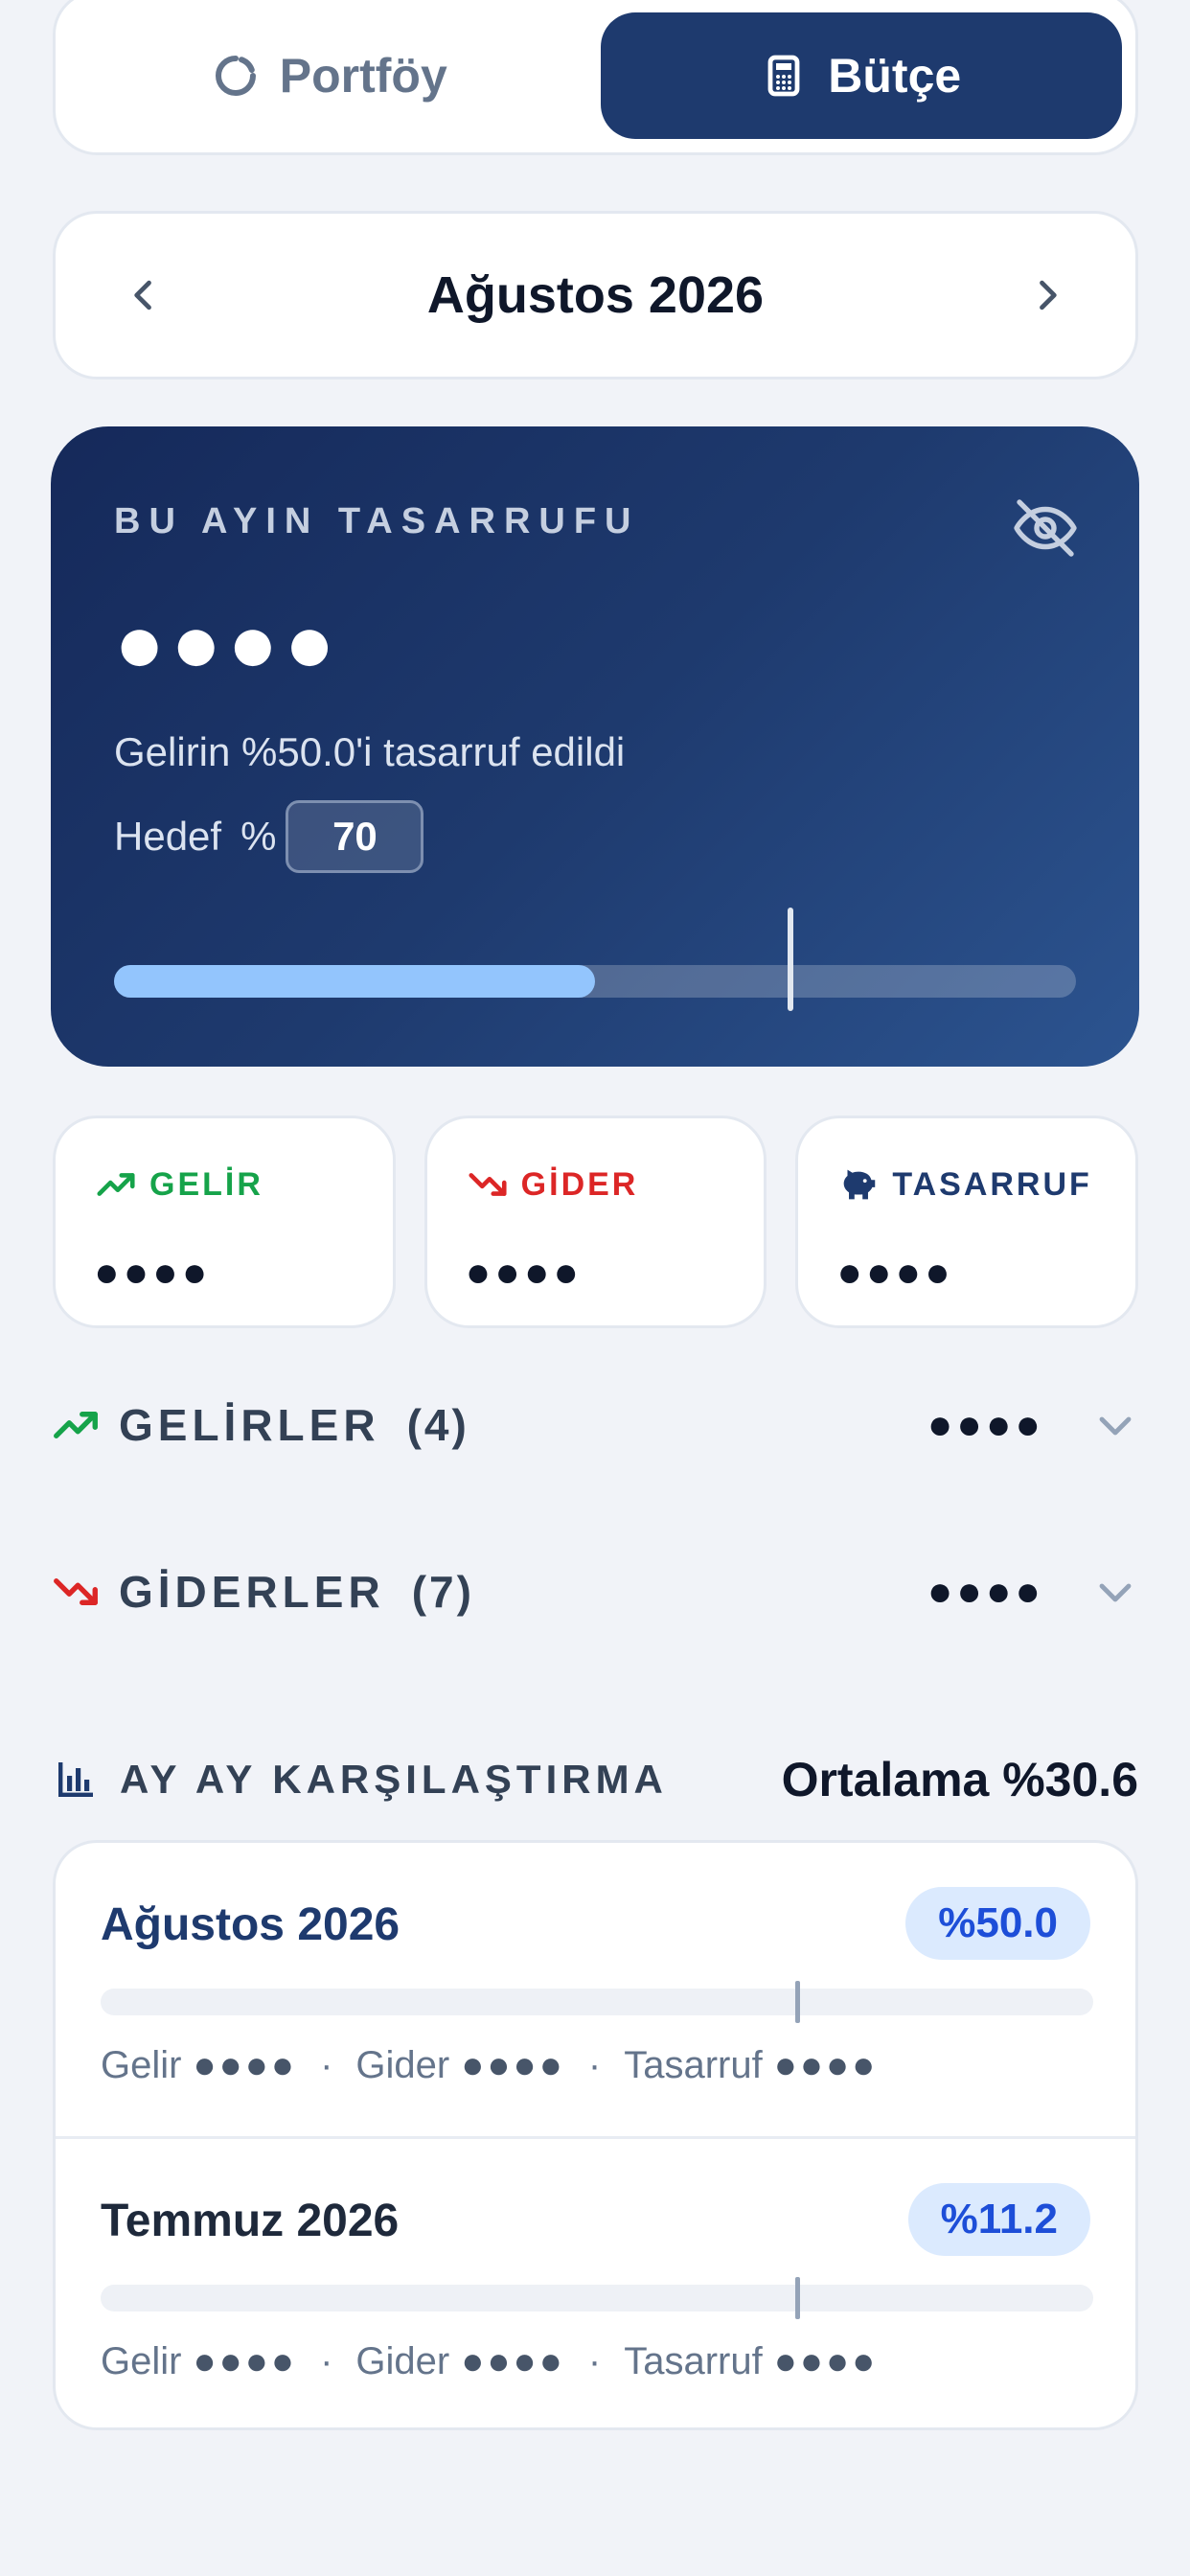  What do you see at coordinates (377, 521) in the screenshot?
I see `savings-card-label: BU AYIN TASARRUFU` at bounding box center [377, 521].